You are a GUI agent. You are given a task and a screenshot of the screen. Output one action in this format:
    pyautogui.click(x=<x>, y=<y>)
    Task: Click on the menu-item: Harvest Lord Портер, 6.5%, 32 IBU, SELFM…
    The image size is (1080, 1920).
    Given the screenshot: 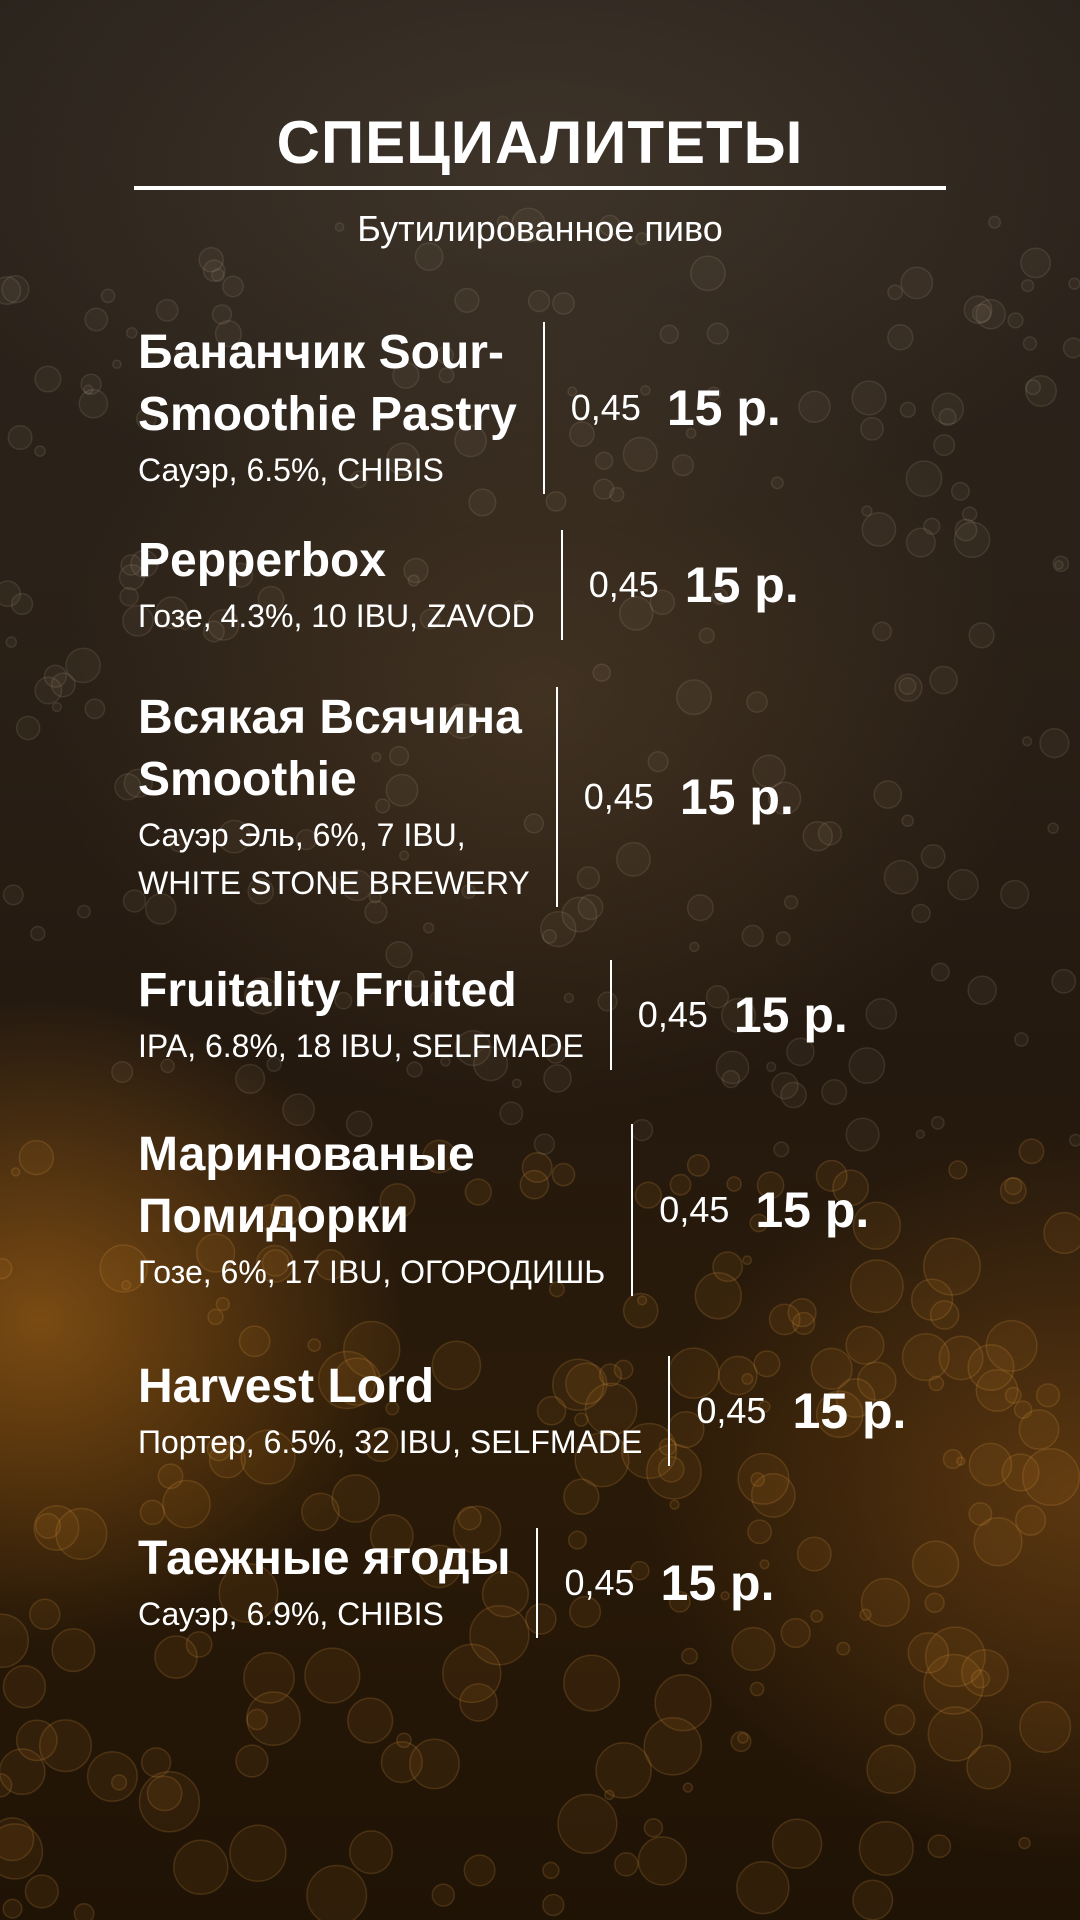 What is the action you would take?
    pyautogui.click(x=522, y=1411)
    